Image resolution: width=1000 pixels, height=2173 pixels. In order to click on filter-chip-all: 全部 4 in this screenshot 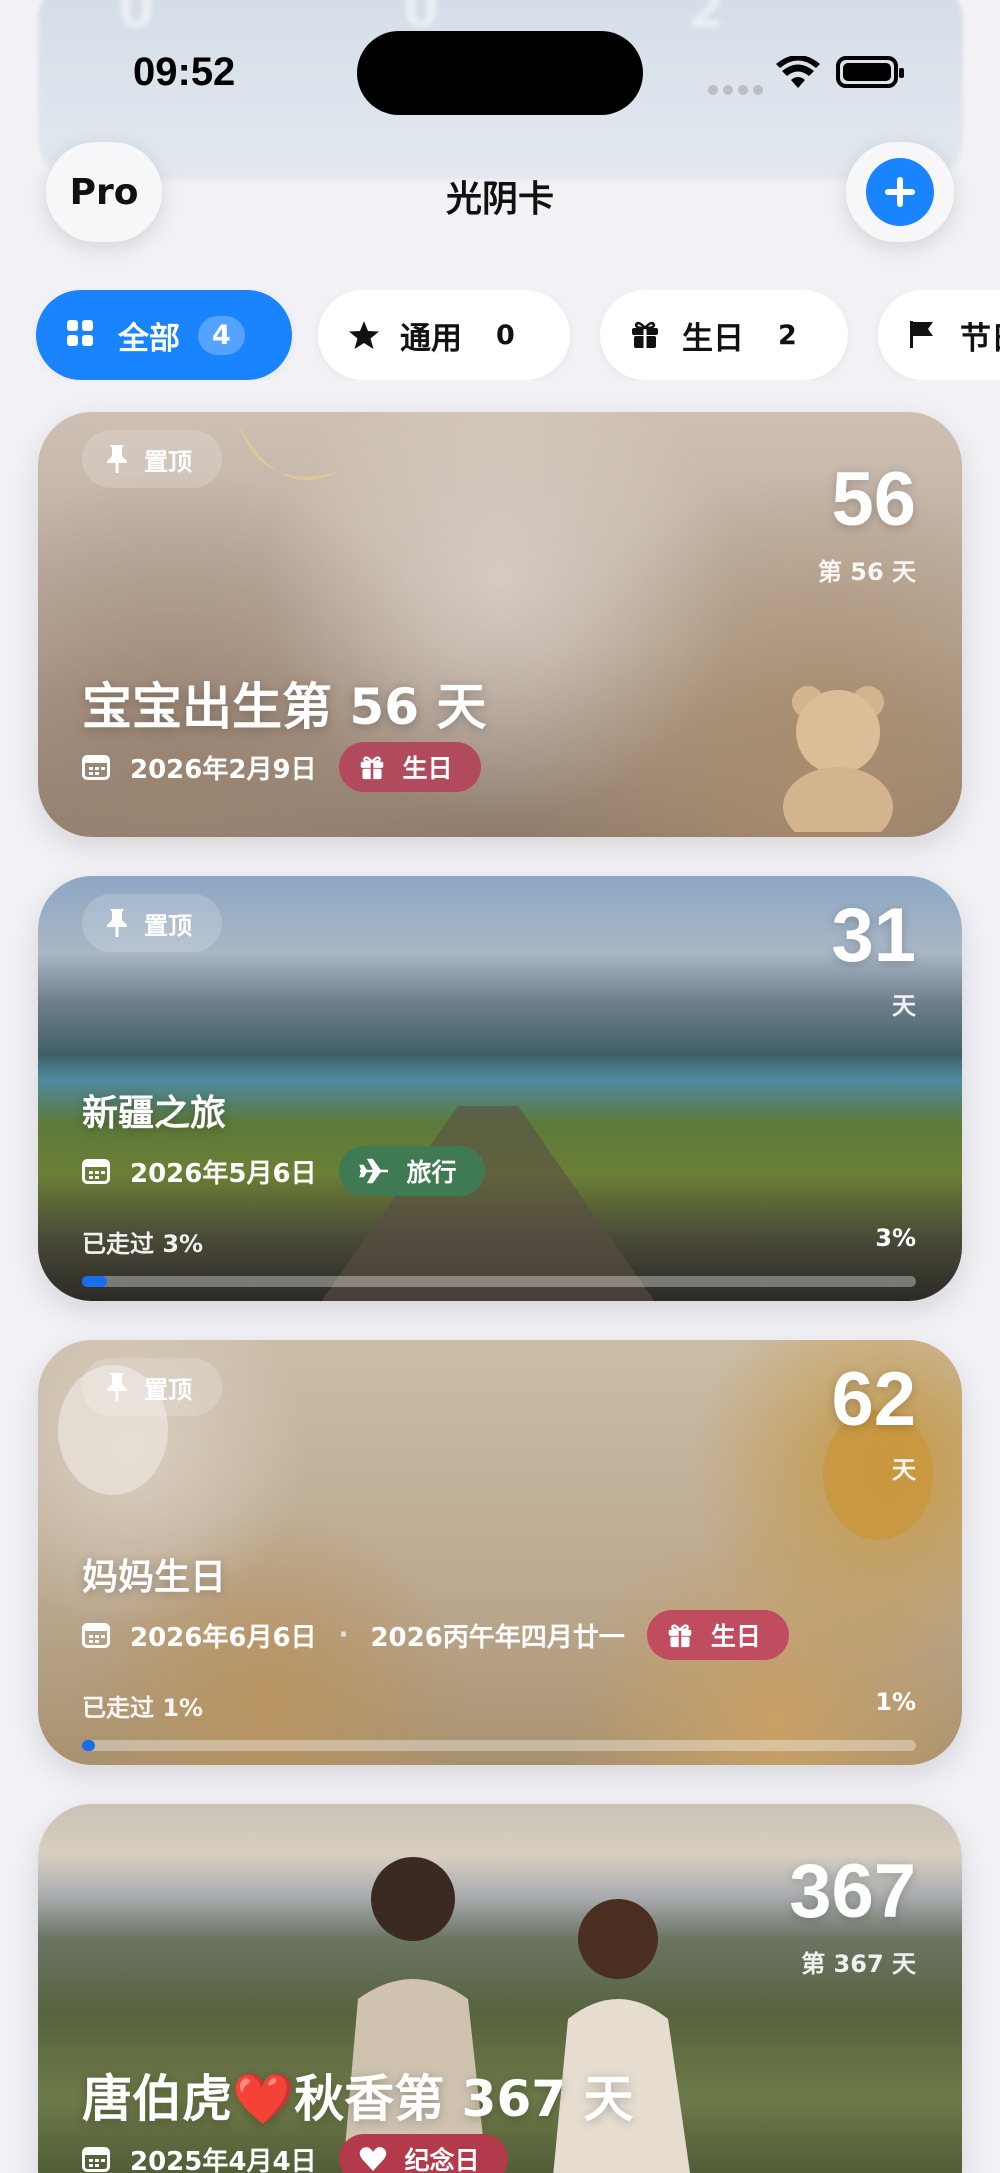, I will do `click(164, 335)`.